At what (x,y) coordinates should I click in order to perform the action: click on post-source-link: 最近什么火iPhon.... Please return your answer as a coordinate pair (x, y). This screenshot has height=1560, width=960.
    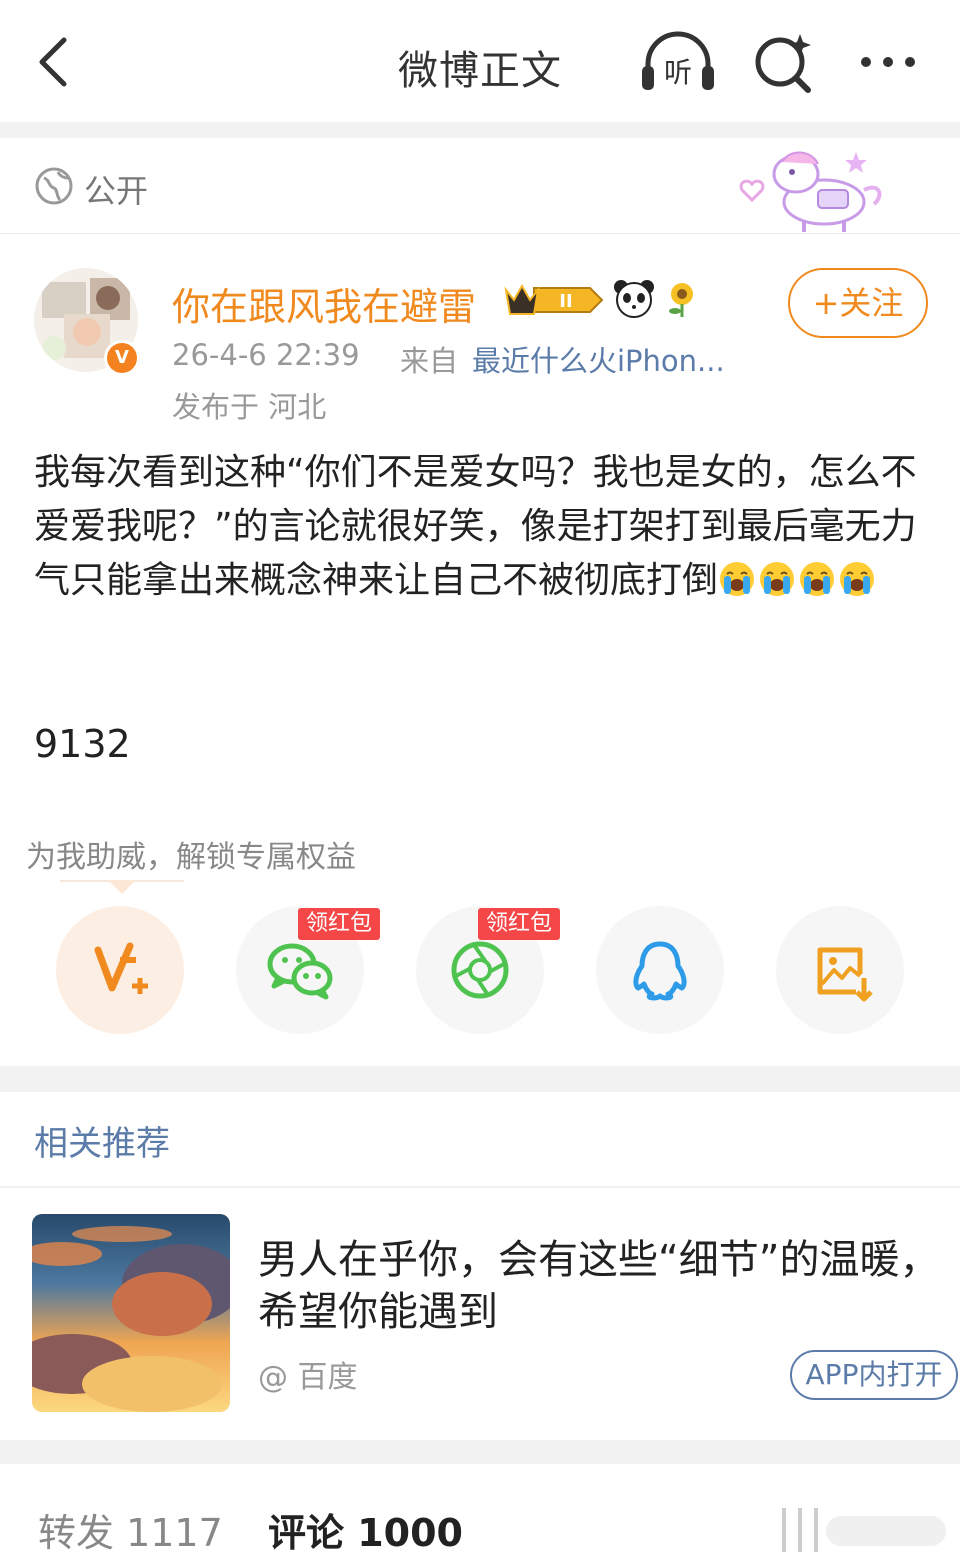
    Looking at the image, I should click on (598, 359).